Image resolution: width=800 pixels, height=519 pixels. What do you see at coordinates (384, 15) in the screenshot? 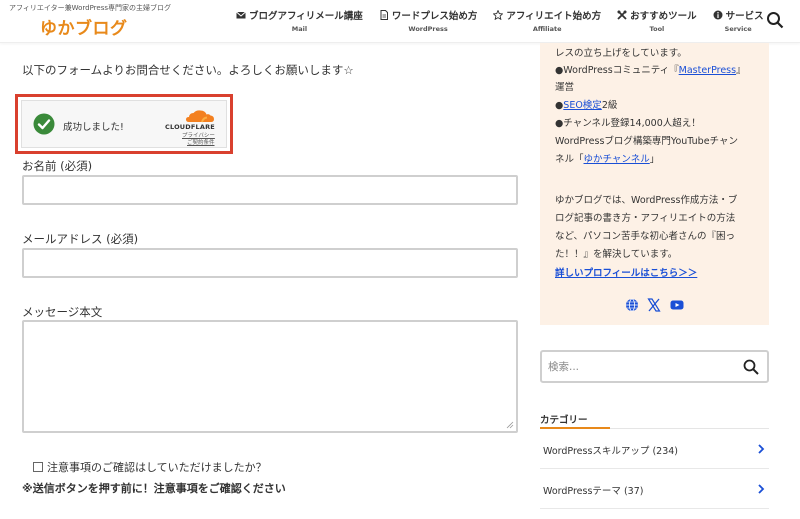
I see `document-icon` at bounding box center [384, 15].